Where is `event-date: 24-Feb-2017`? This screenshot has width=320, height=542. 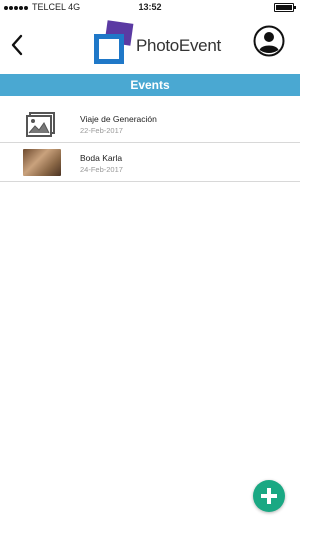 event-date: 24-Feb-2017 is located at coordinates (101, 169).